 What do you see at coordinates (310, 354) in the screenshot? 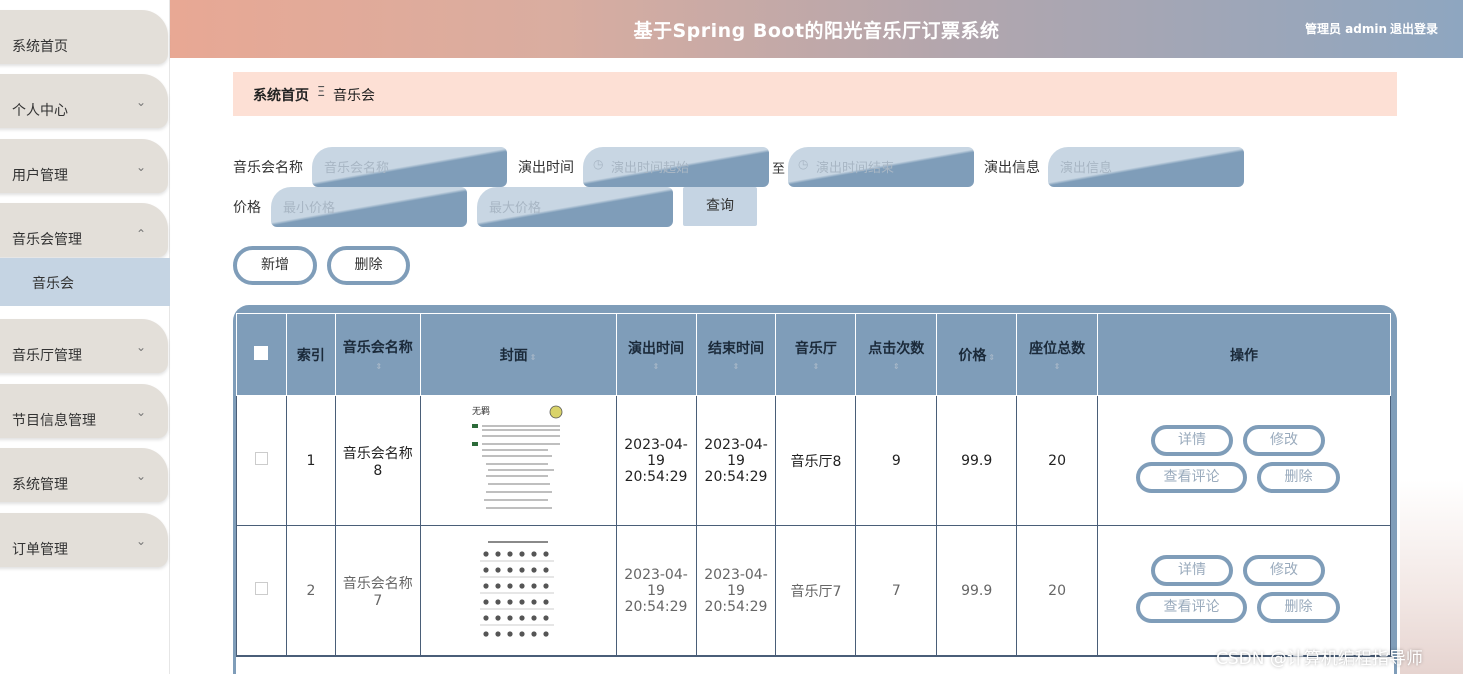
I see `header-index: 索引` at bounding box center [310, 354].